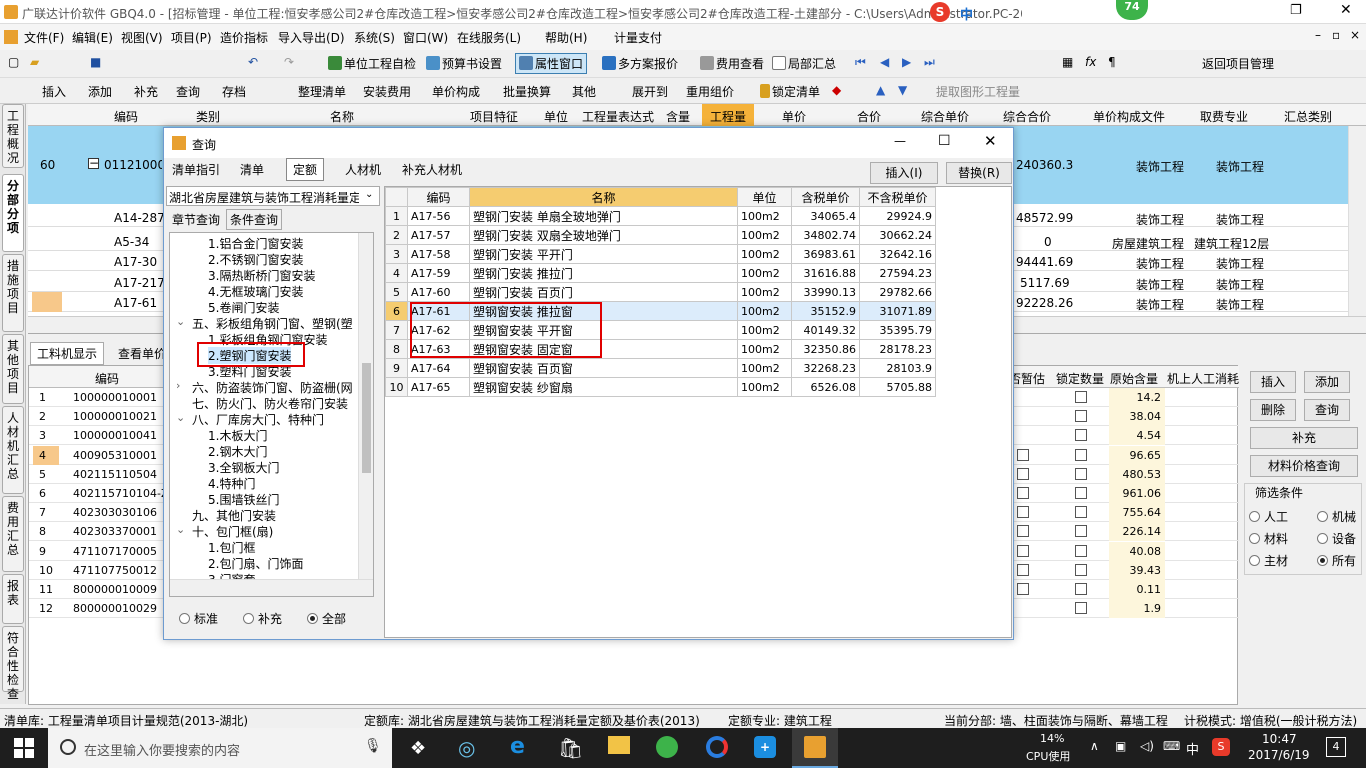  I want to click on archive-button: 存档, so click(234, 91).